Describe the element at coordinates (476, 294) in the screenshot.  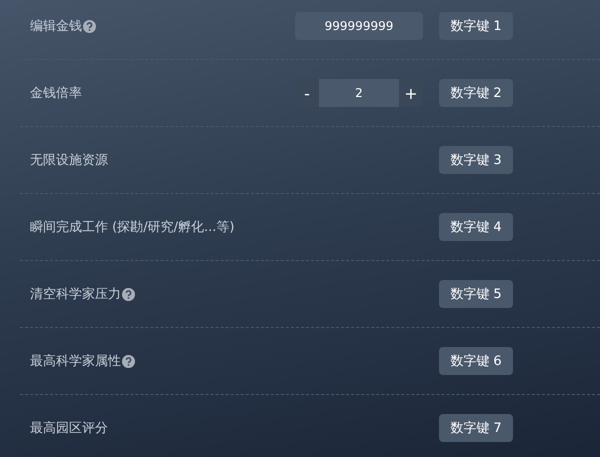
I see `hotkey-button: 数字键 5` at that location.